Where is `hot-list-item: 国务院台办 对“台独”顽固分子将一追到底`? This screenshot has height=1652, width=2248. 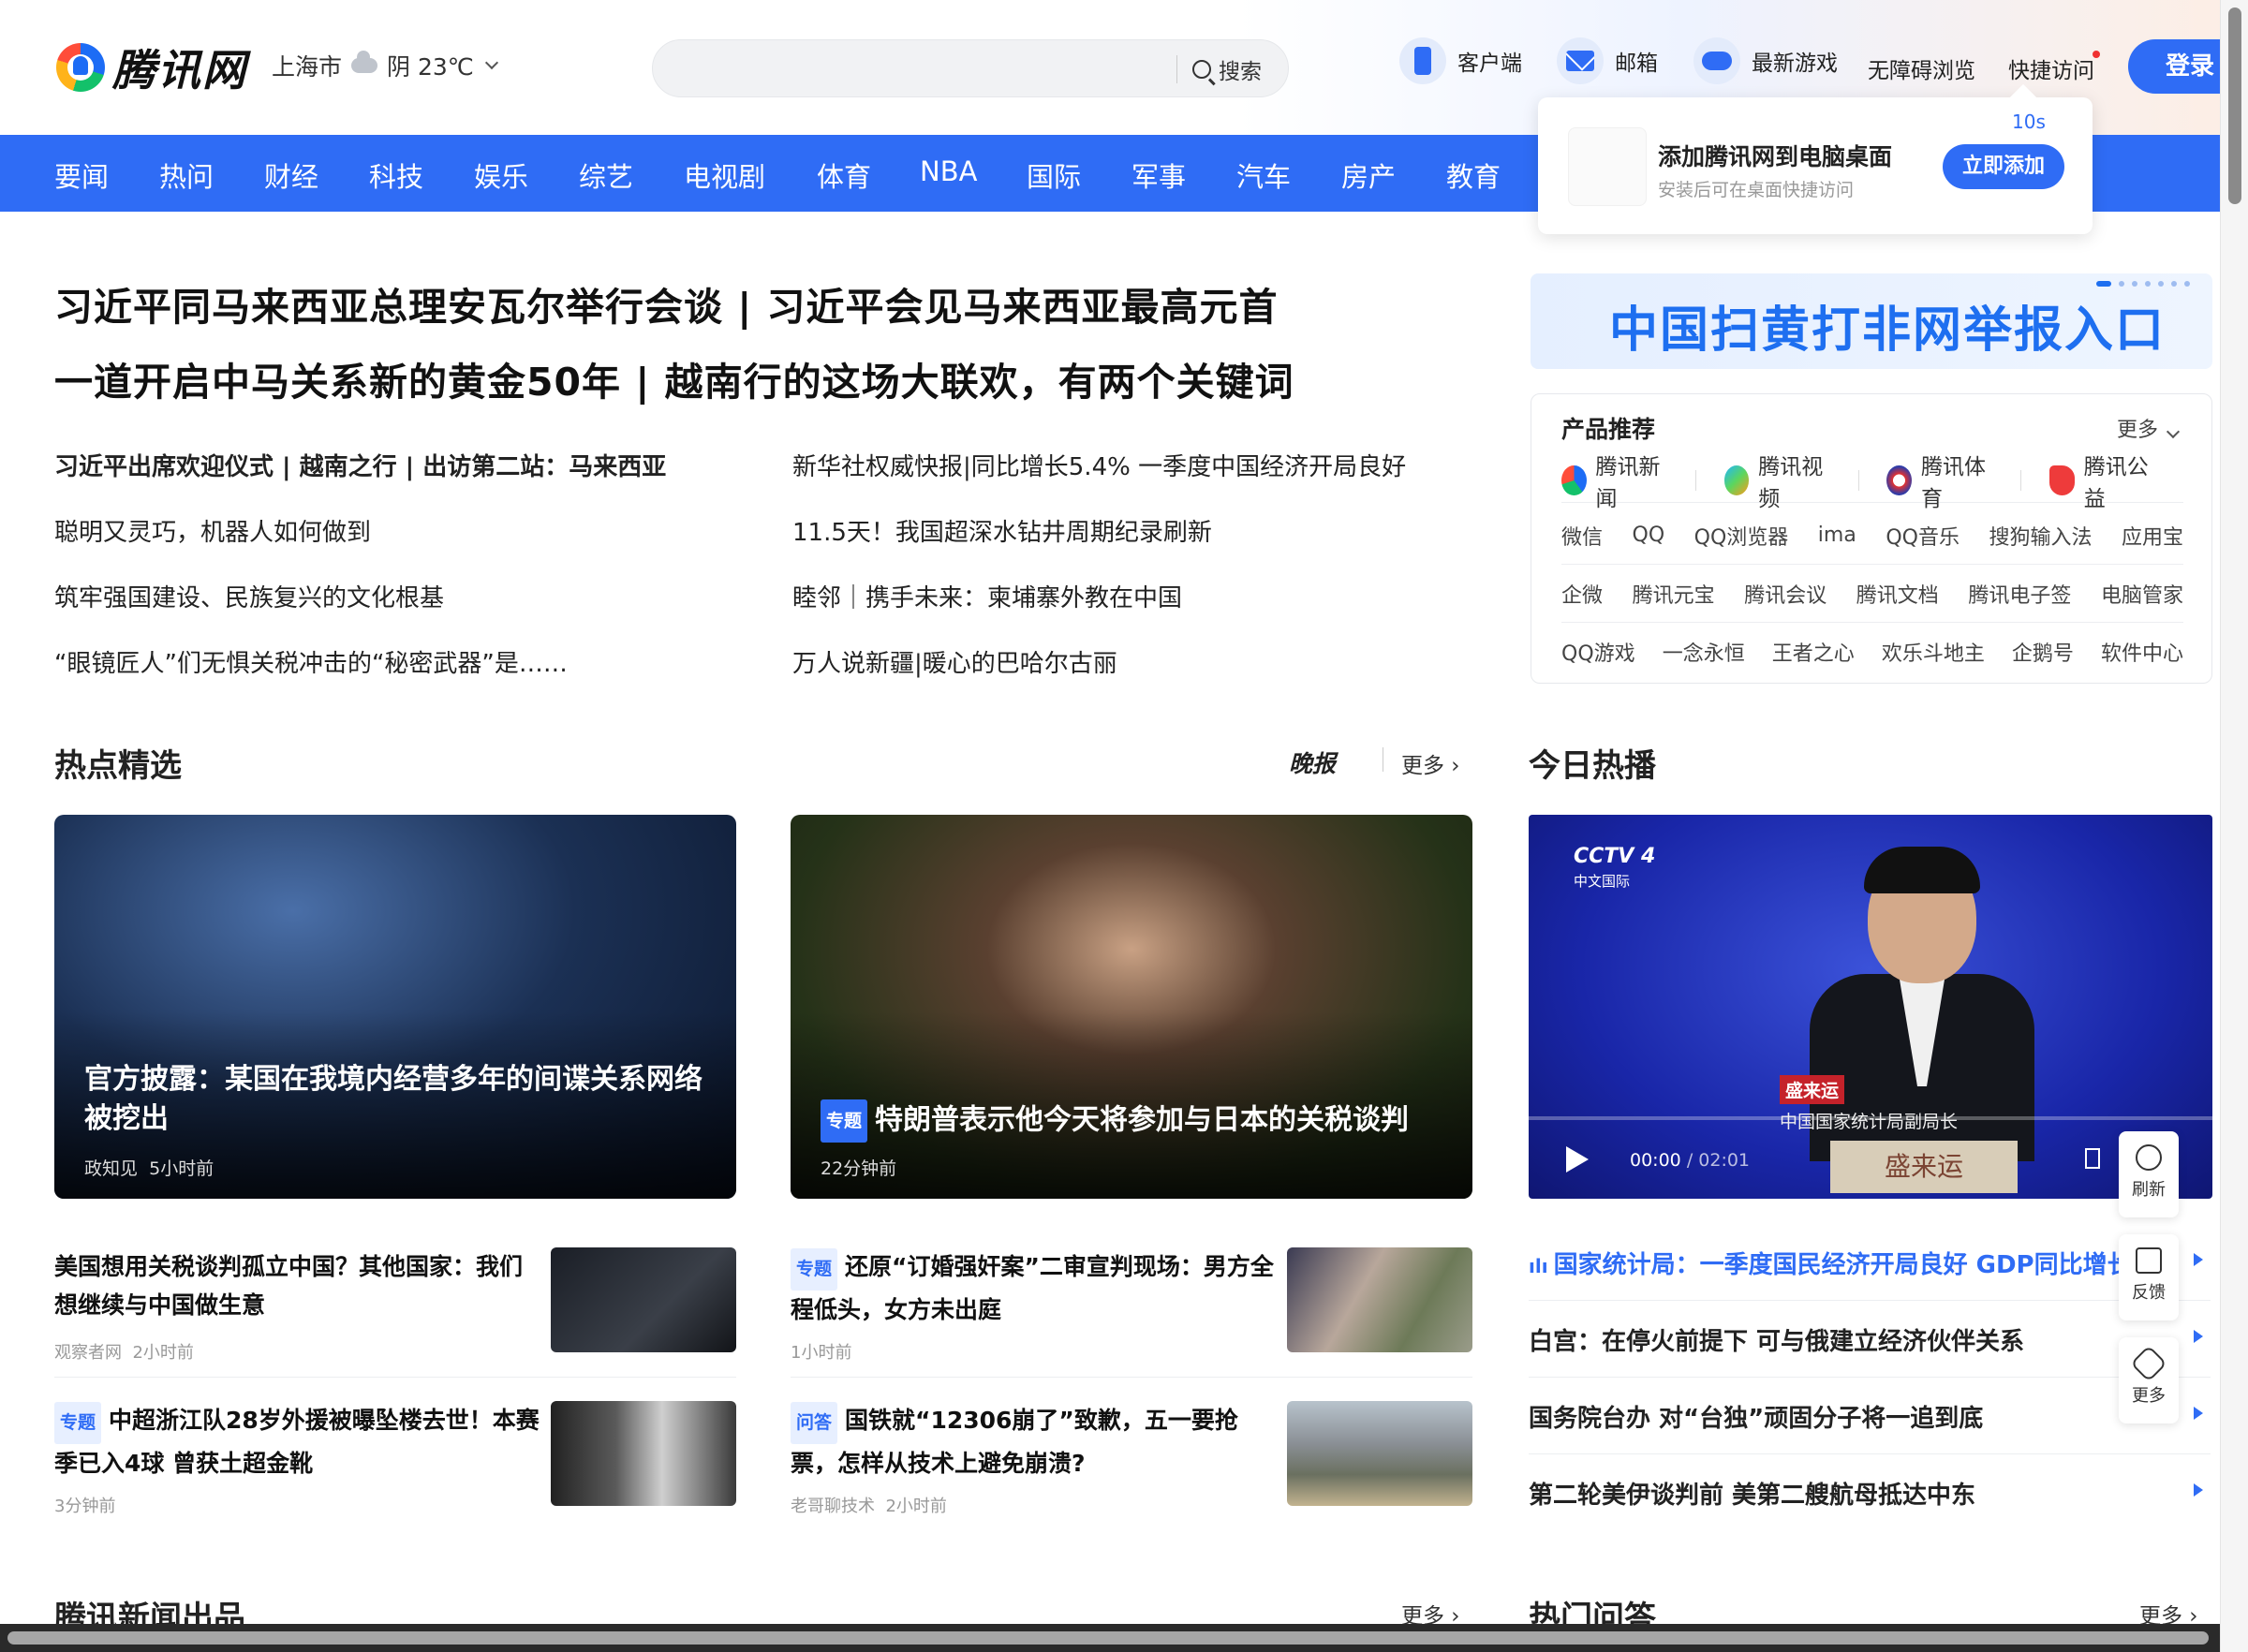
hot-list-item: 国务院台办 对“台独”顽固分子将一追到底 is located at coordinates (1870, 1417).